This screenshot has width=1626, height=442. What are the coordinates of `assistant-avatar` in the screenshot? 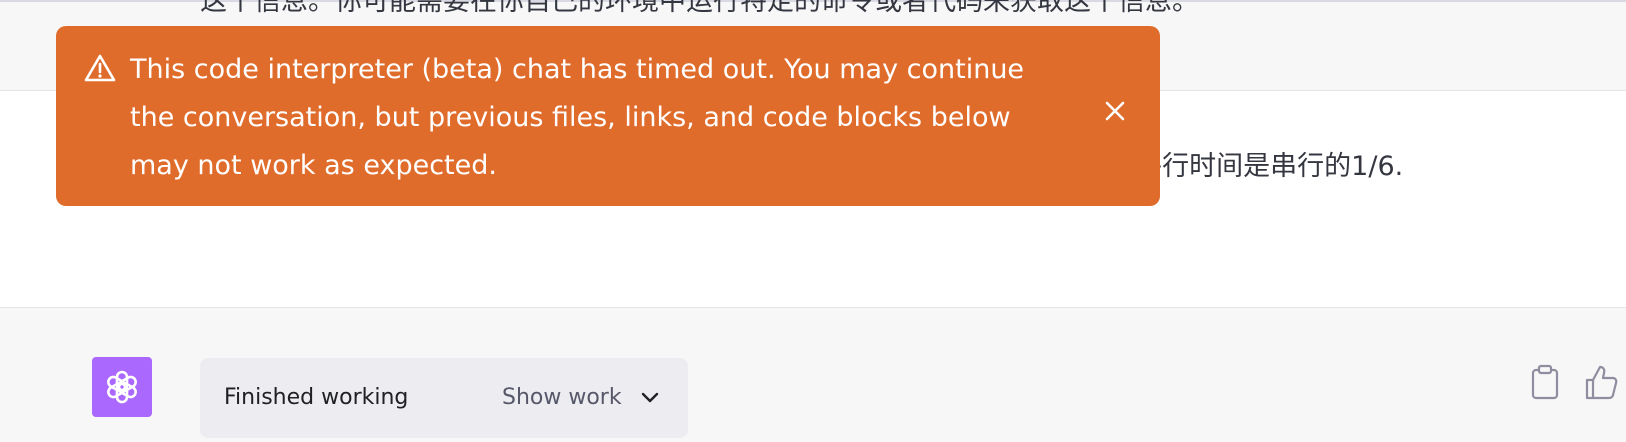 It's located at (122, 387).